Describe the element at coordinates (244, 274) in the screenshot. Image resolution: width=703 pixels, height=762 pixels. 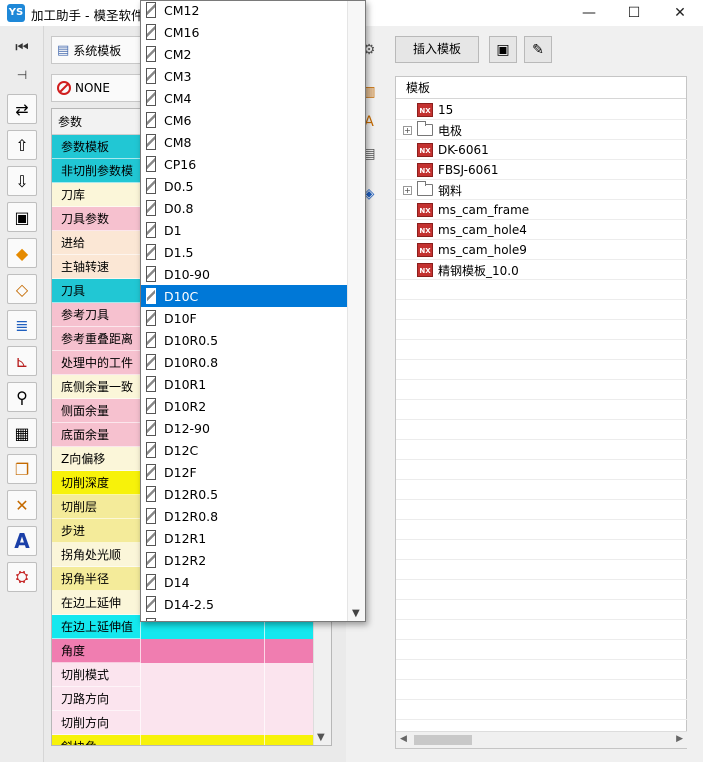
I see `dropdown-option: D10-90` at that location.